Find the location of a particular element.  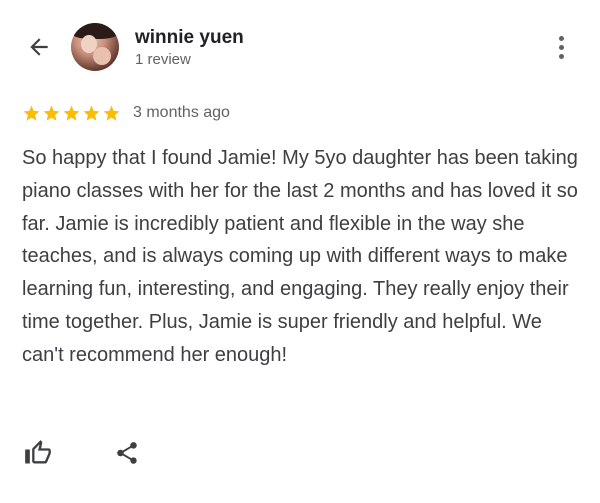

back-button is located at coordinates (39, 47).